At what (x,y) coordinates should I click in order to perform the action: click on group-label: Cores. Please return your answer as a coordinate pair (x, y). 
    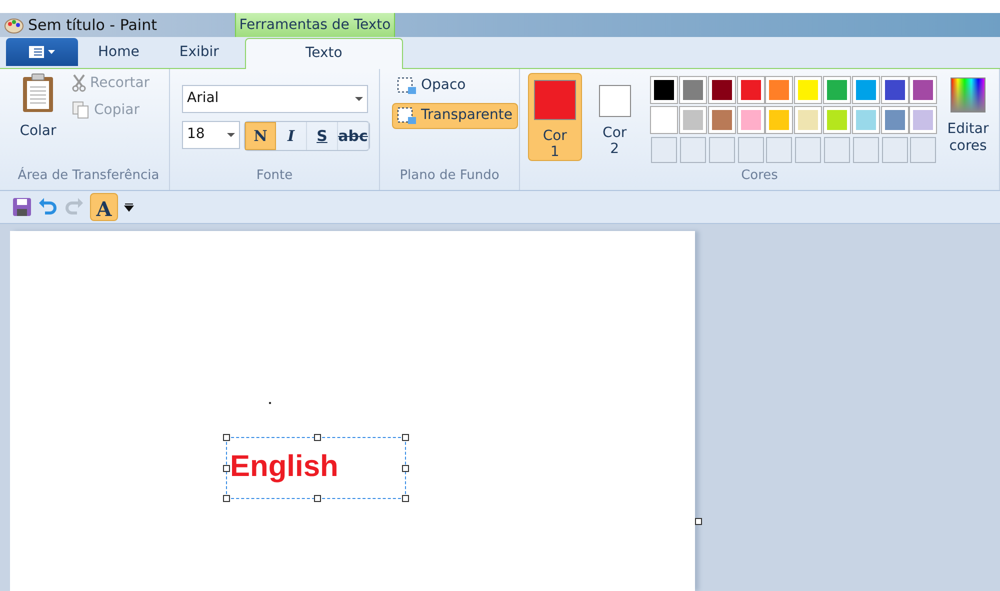
    Looking at the image, I should click on (759, 176).